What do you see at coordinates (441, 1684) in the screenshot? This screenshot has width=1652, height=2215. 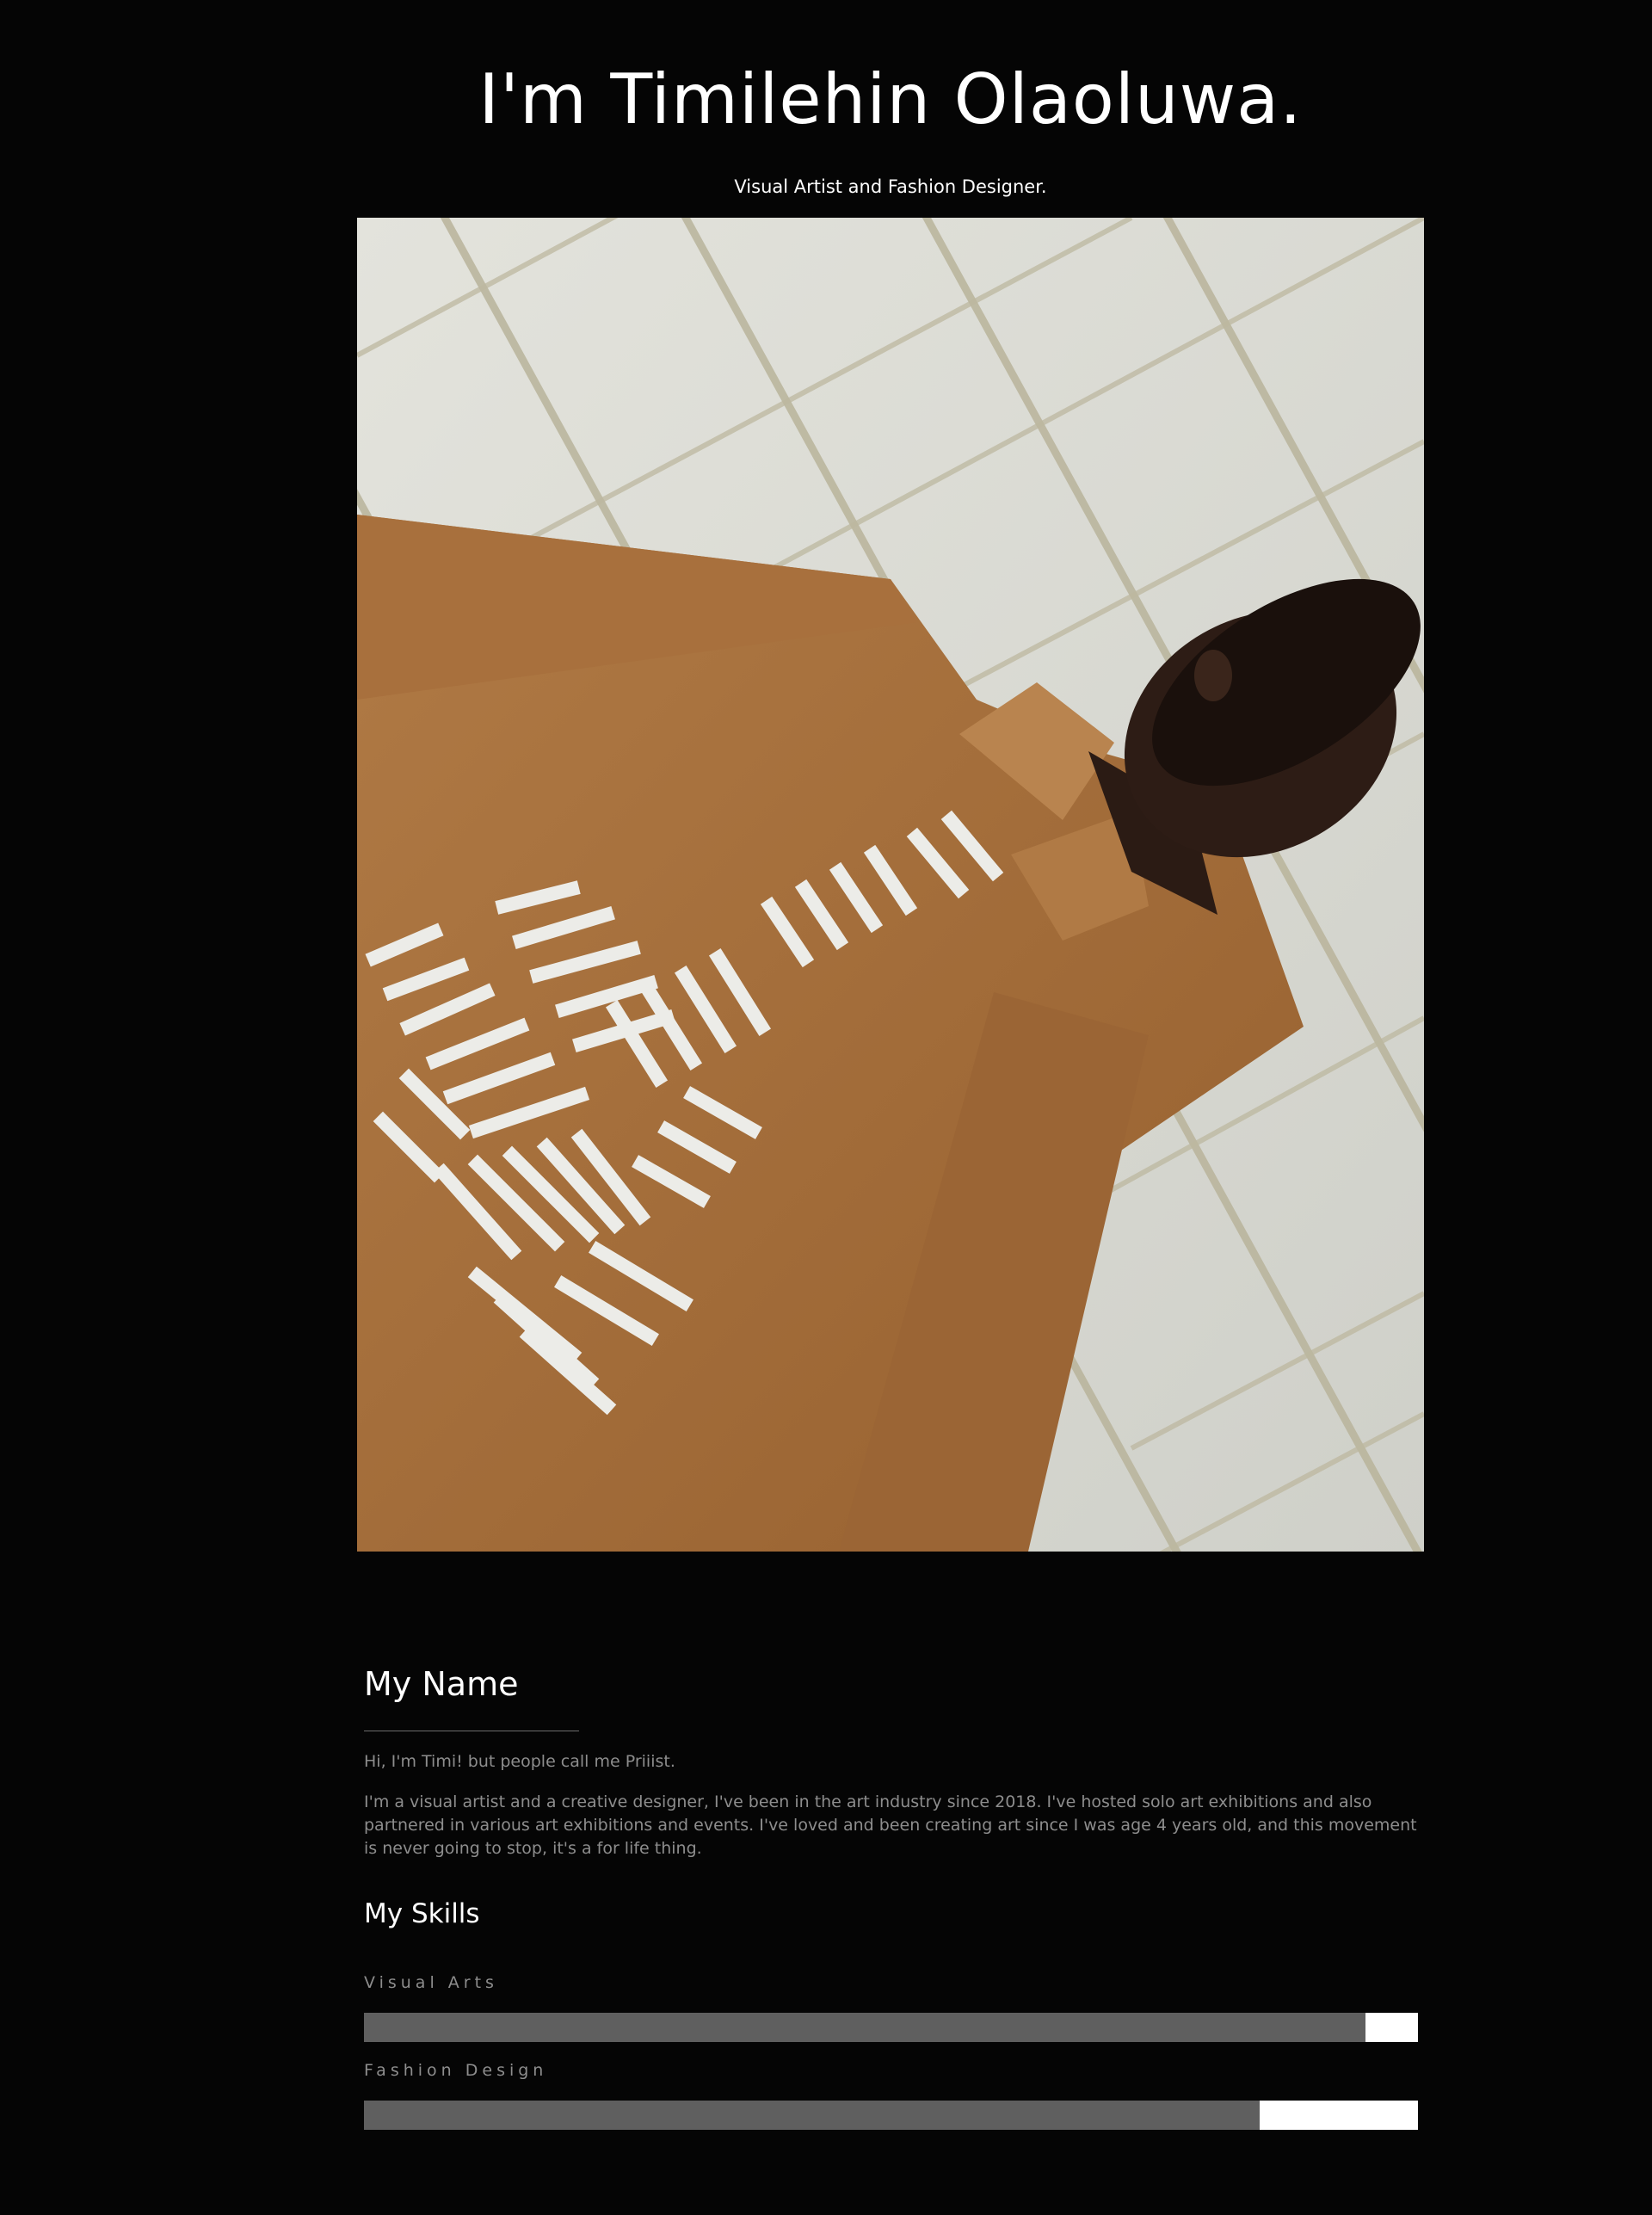 I see `about-heading: My Name` at bounding box center [441, 1684].